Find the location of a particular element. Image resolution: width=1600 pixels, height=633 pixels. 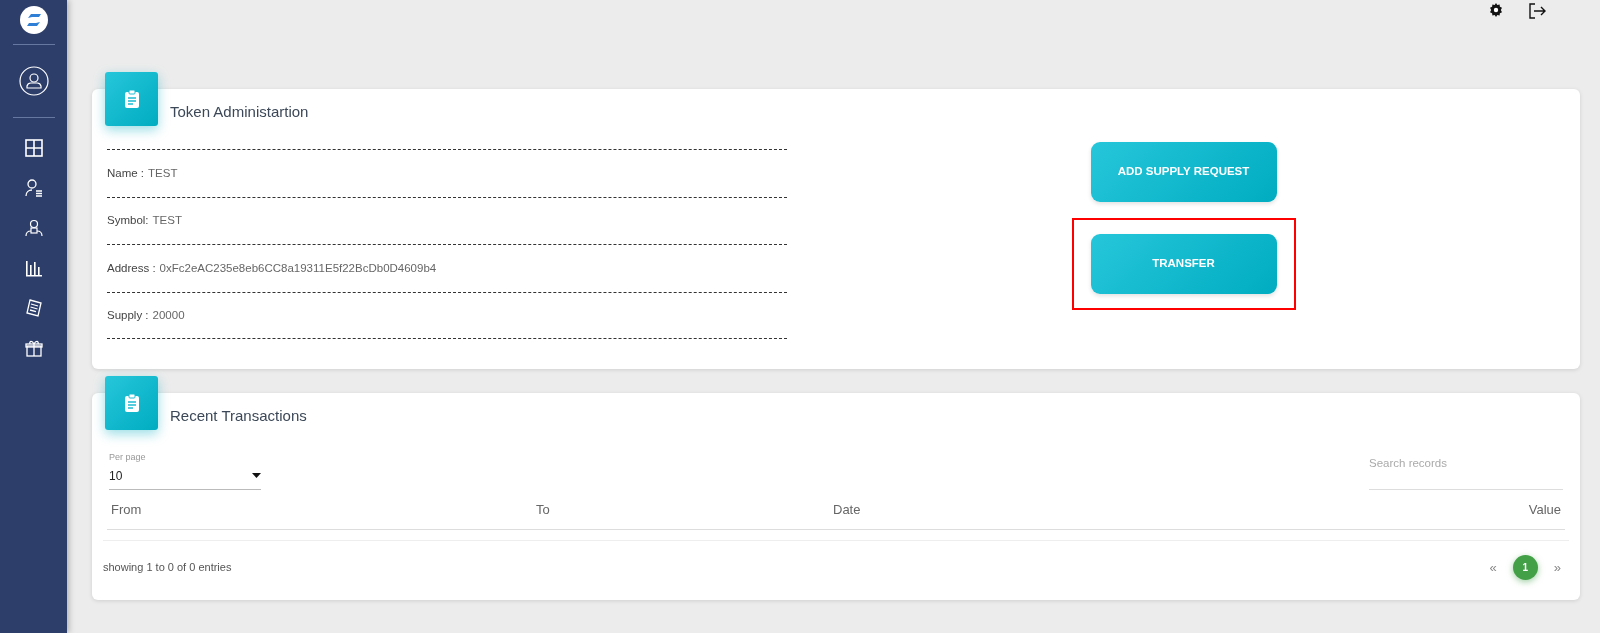

card-title: Token Administartion is located at coordinates (239, 111).